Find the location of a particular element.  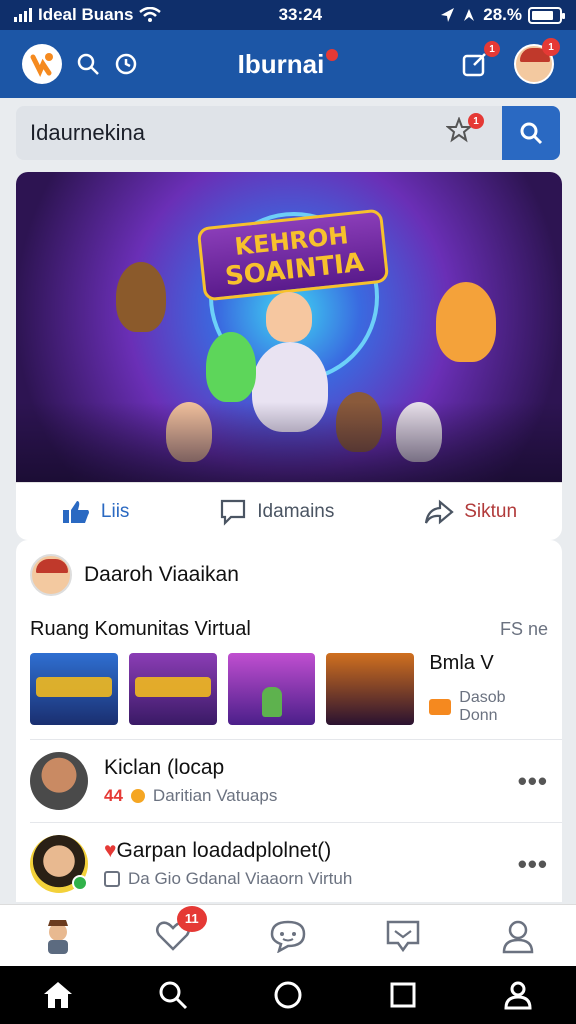

circle-home-icon is located at coordinates (288, 995).